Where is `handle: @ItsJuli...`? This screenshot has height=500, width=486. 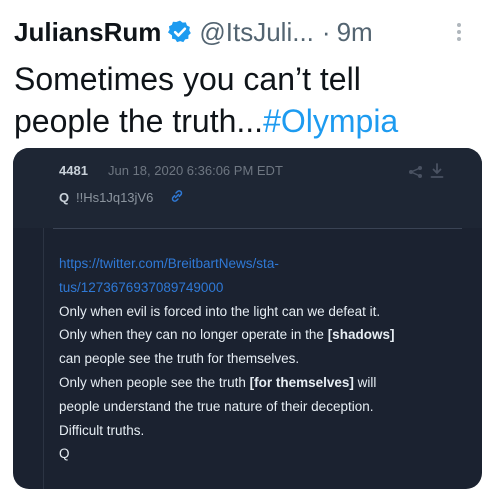
handle: @ItsJuli... is located at coordinates (256, 32).